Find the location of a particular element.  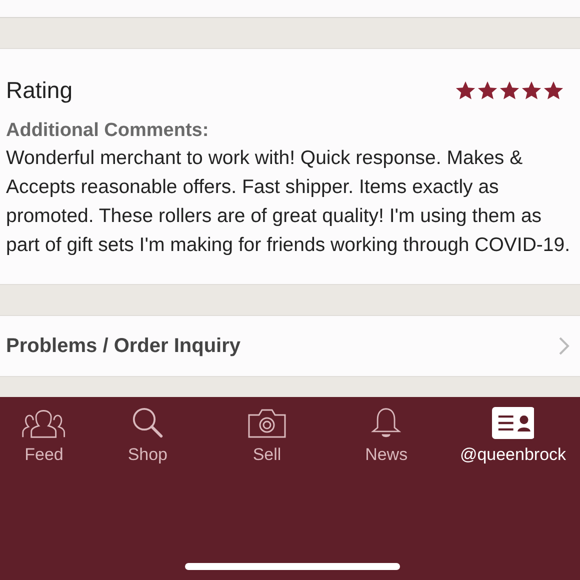

comments-heading: Additional Comments: is located at coordinates (108, 131).